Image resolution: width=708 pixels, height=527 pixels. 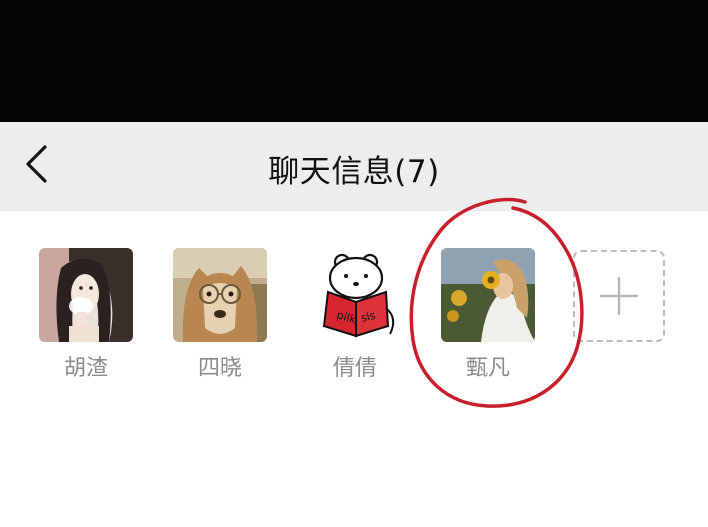 What do you see at coordinates (219, 368) in the screenshot?
I see `member-name: 四晓` at bounding box center [219, 368].